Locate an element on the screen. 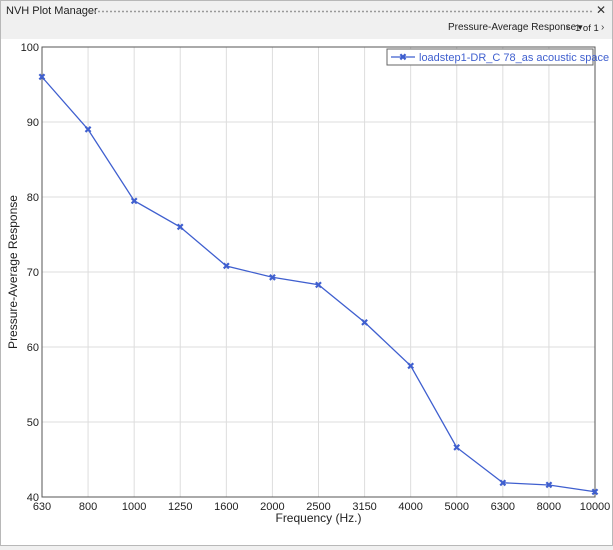  y-tick-label: 50 is located at coordinates (33, 423).